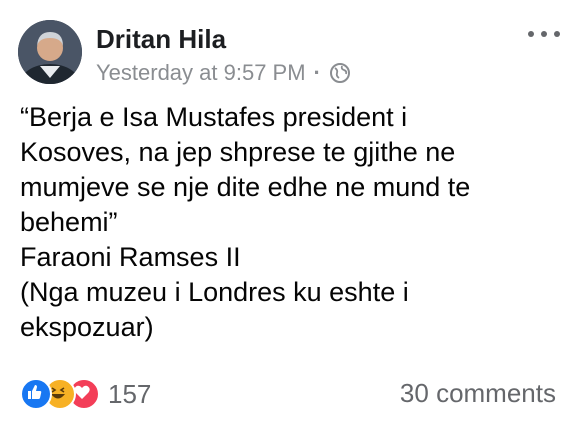  What do you see at coordinates (478, 393) in the screenshot?
I see `comments-link: 30 comments` at bounding box center [478, 393].